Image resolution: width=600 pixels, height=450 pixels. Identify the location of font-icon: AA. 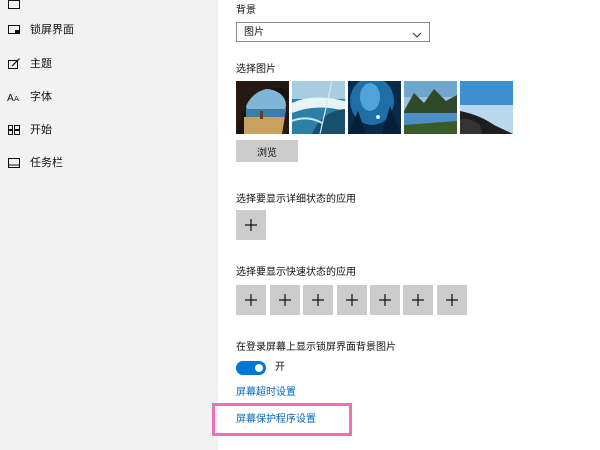
(14, 97).